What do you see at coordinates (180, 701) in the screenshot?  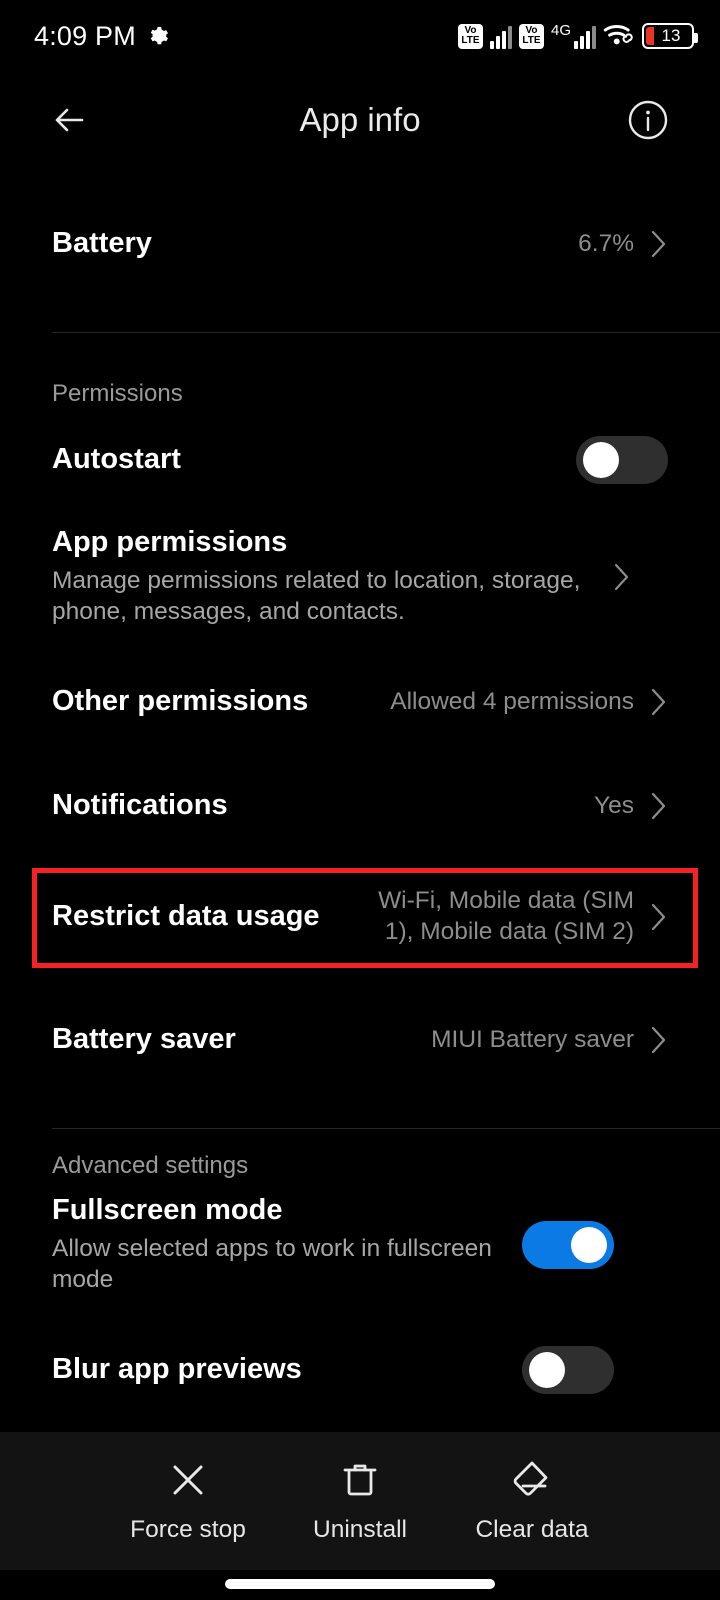 I see `row-other-permissions-title: Other permissions` at bounding box center [180, 701].